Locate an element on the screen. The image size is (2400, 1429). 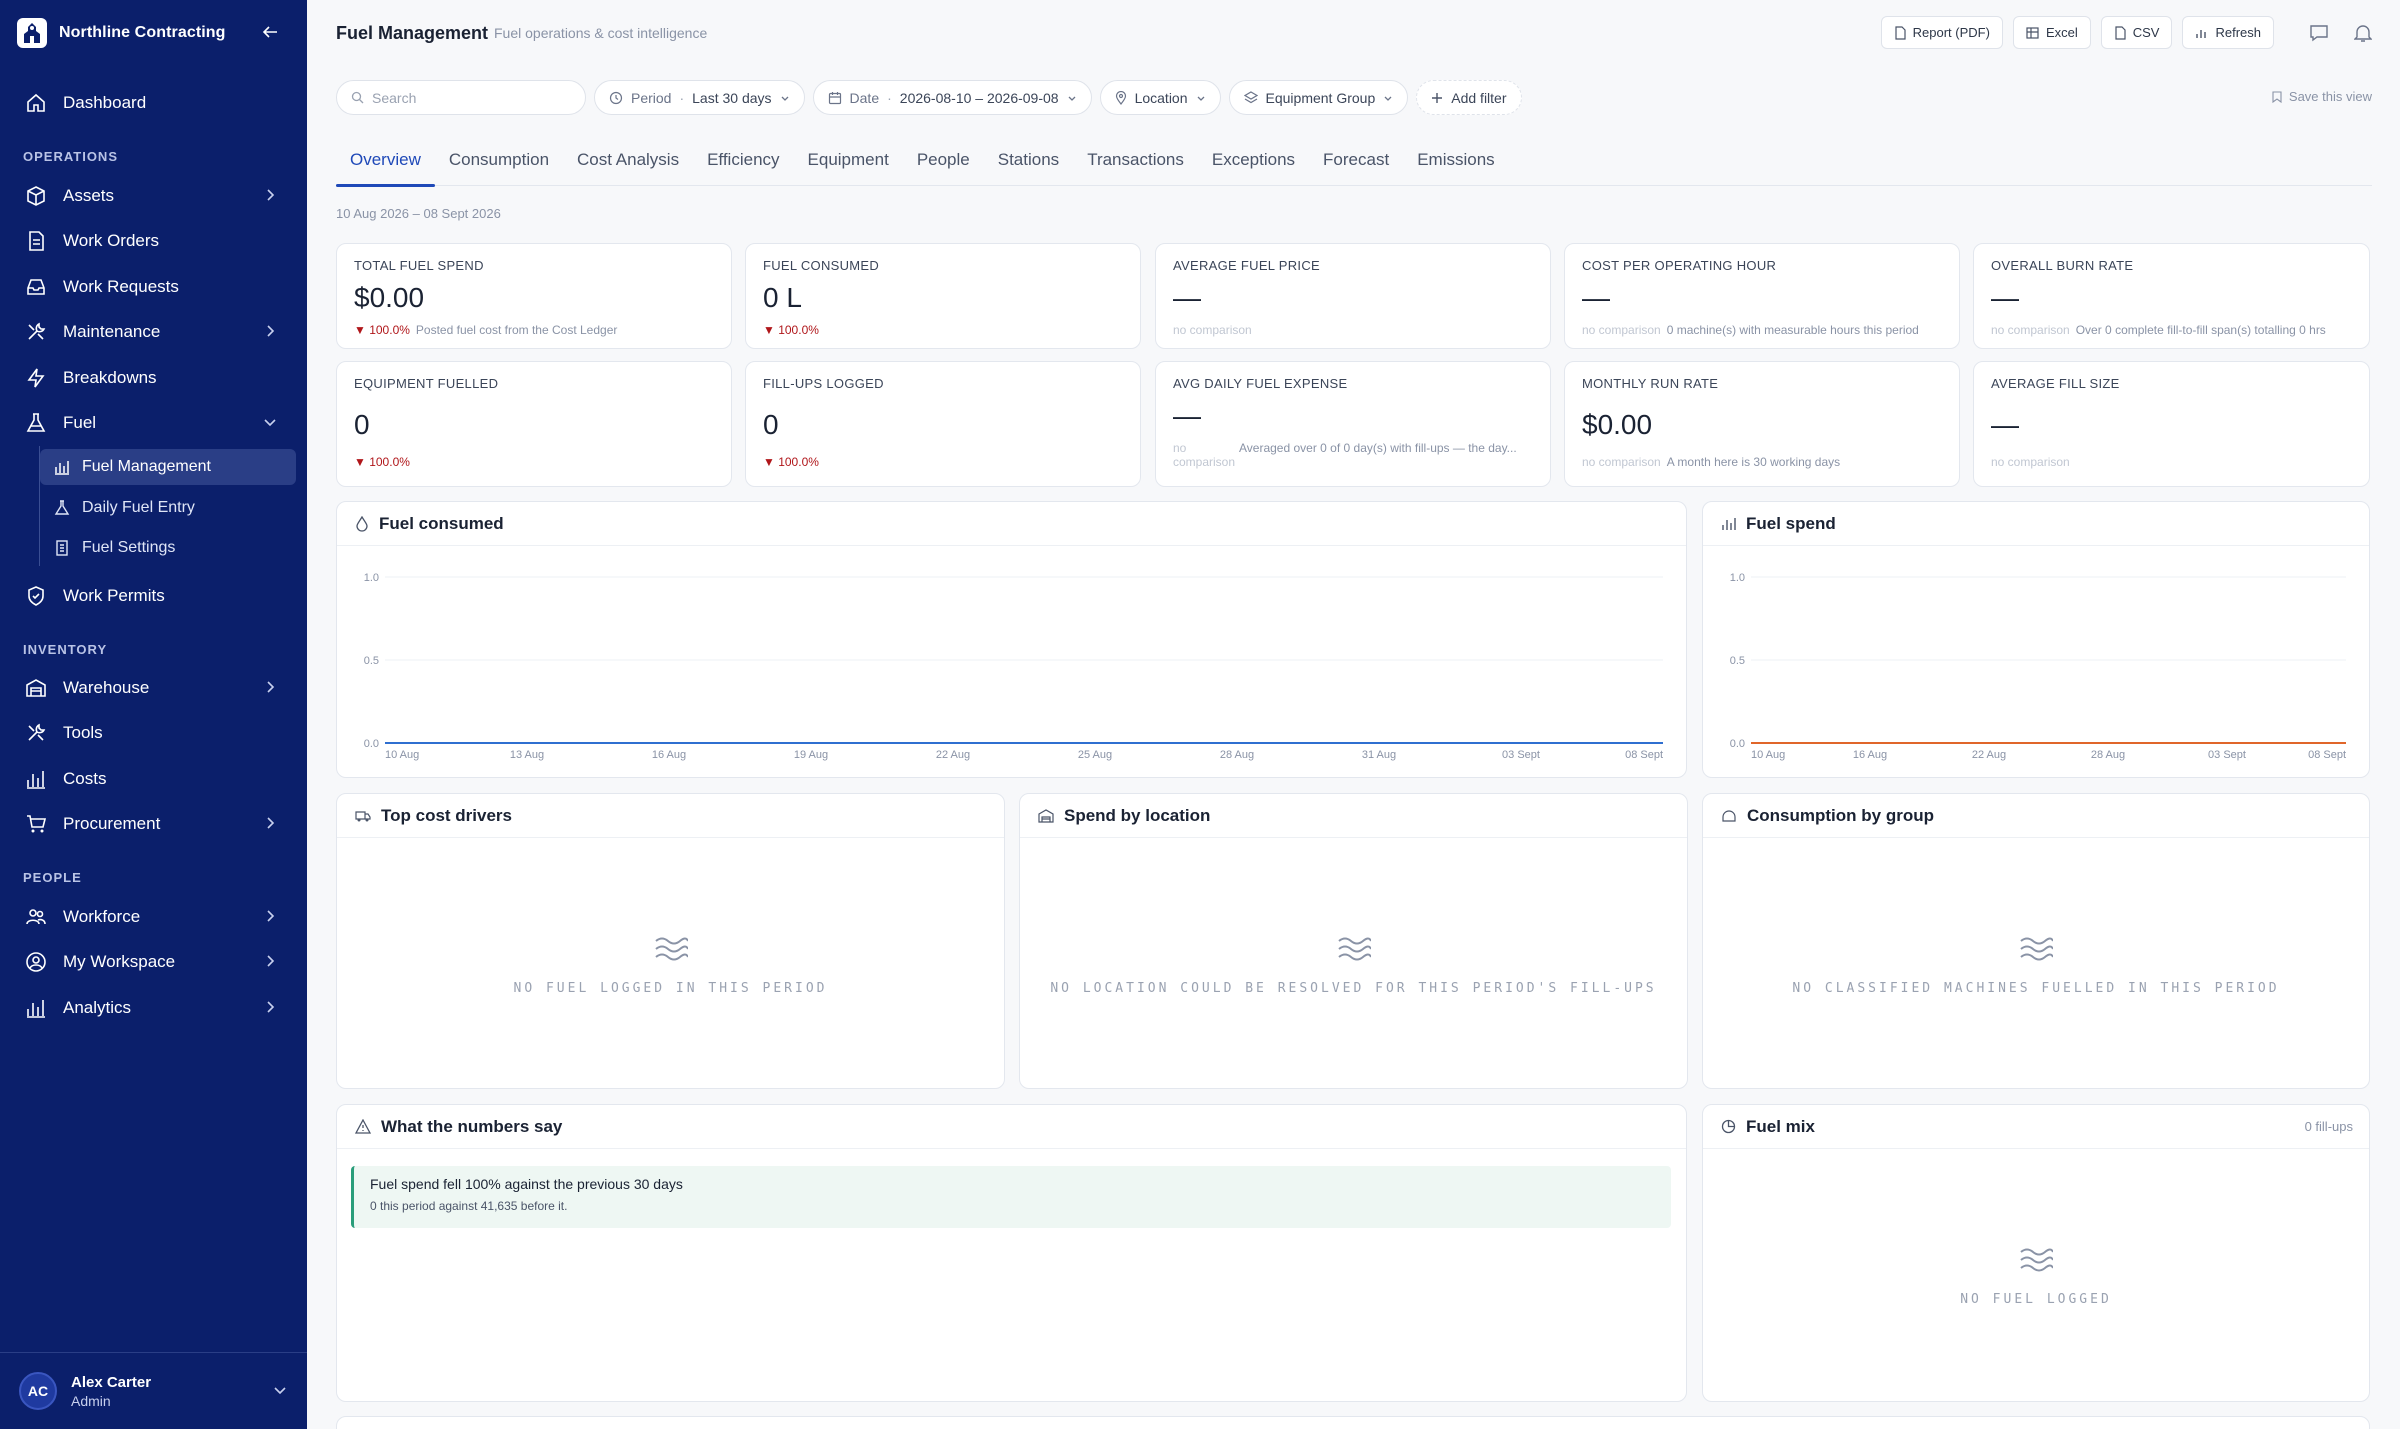
next-section-card is located at coordinates (1353, 1422).